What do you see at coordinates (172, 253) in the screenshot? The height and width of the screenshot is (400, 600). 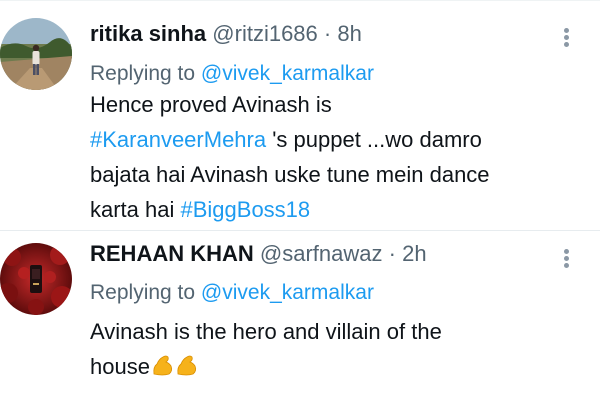 I see `display-name: REHAAN KHAN` at bounding box center [172, 253].